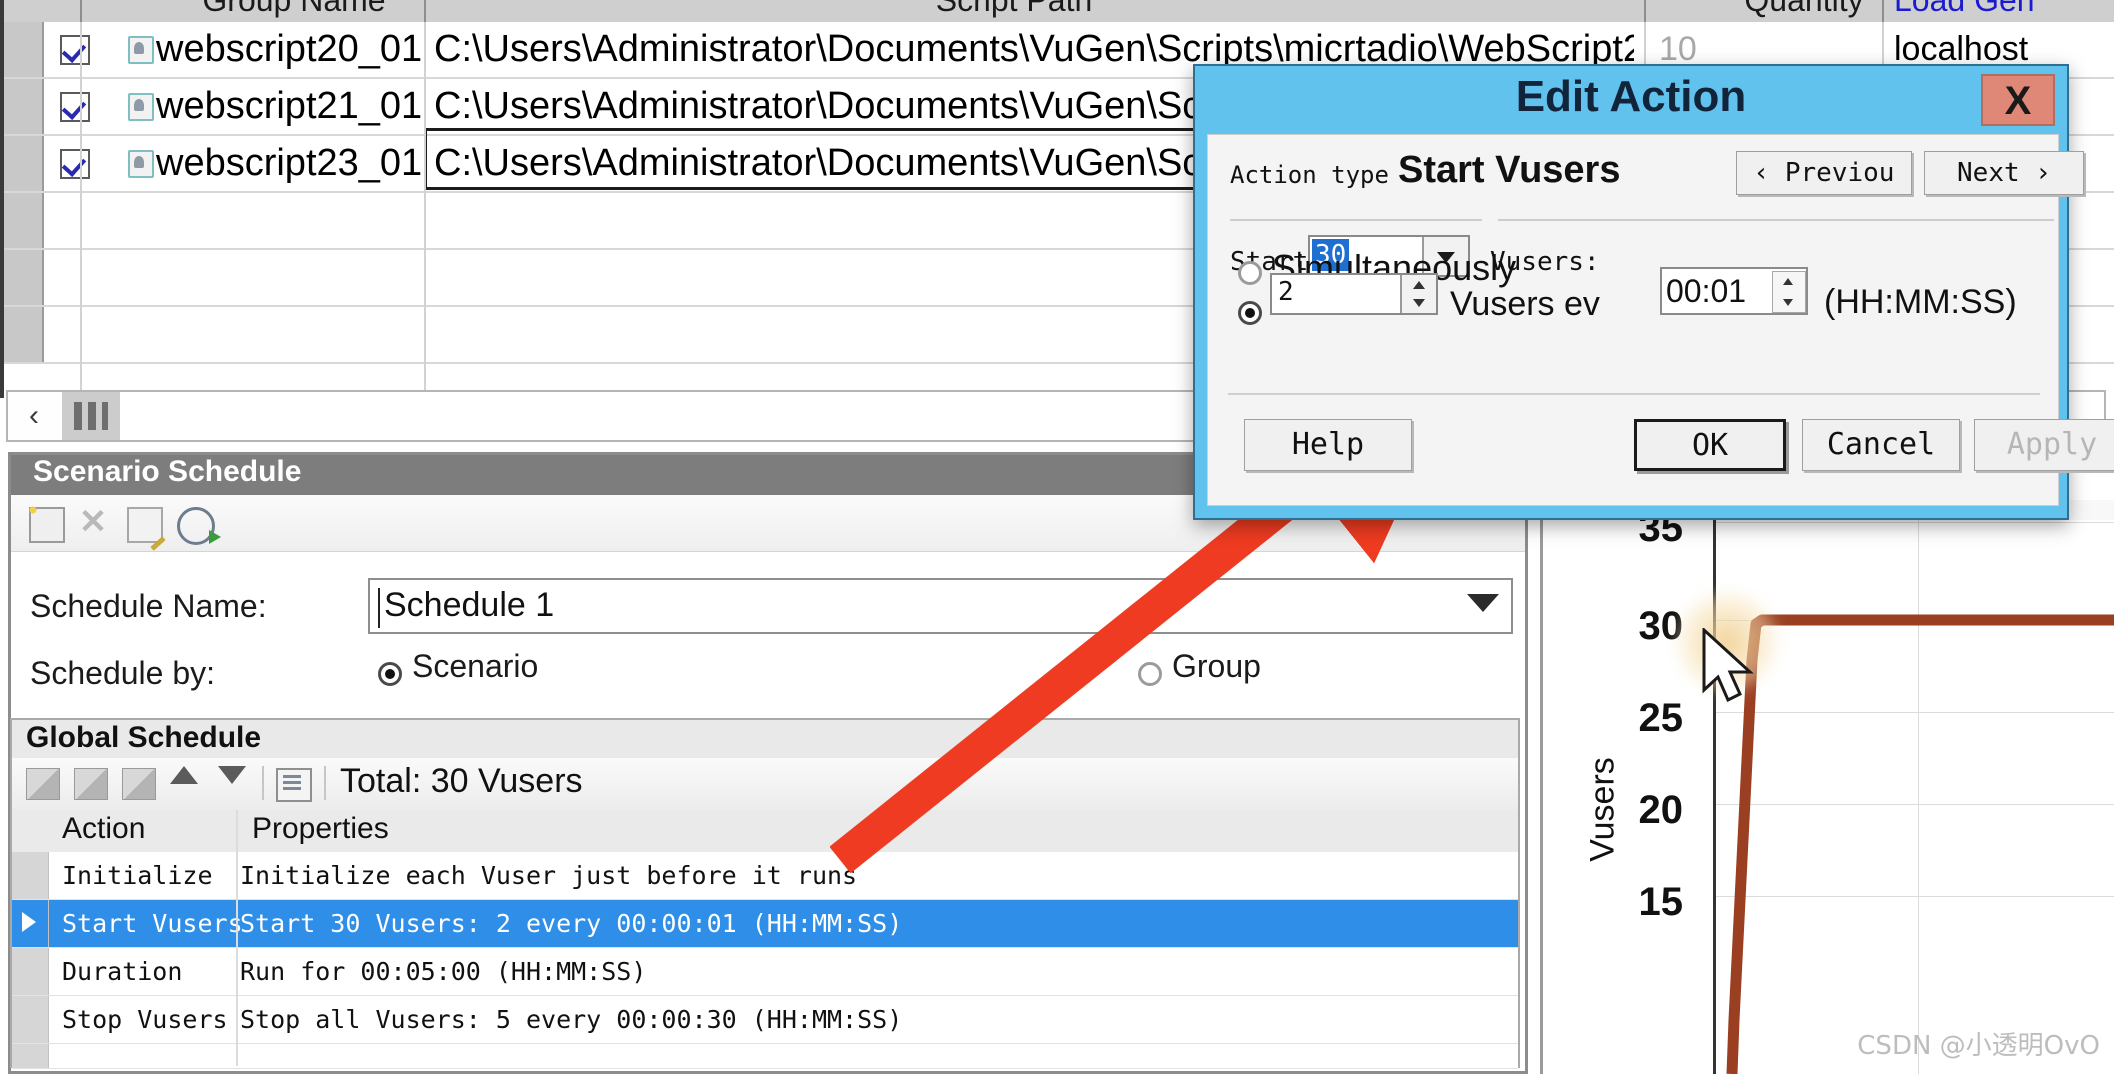 This screenshot has width=2114, height=1074. What do you see at coordinates (122, 971) in the screenshot?
I see `action-name-cell: Duration` at bounding box center [122, 971].